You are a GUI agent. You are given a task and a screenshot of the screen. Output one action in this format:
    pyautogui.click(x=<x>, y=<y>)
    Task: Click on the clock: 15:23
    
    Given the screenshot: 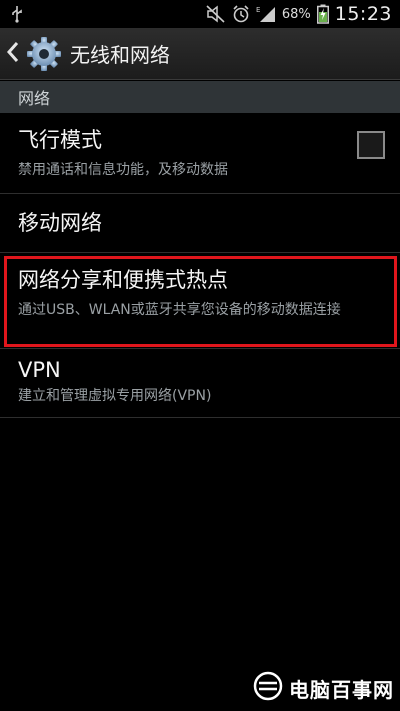 What is the action you would take?
    pyautogui.click(x=363, y=14)
    